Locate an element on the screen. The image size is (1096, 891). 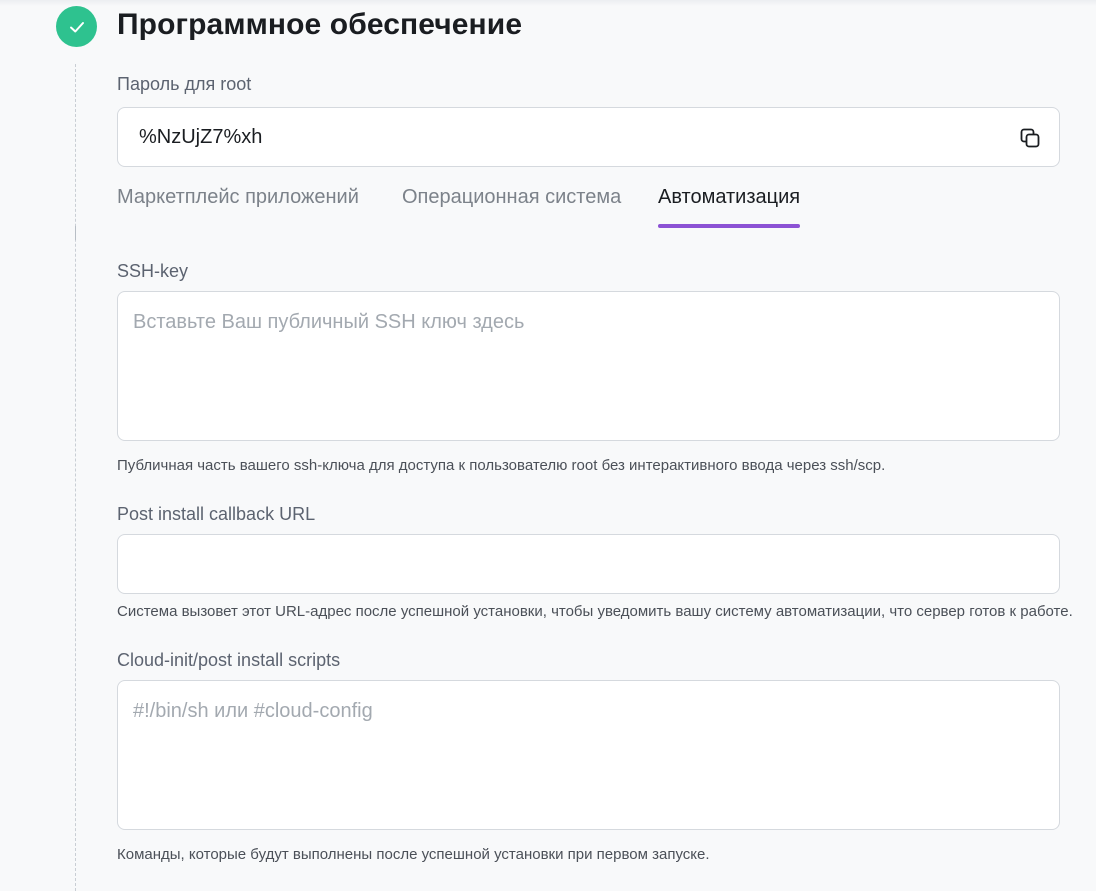
copy-password-button is located at coordinates (1030, 138).